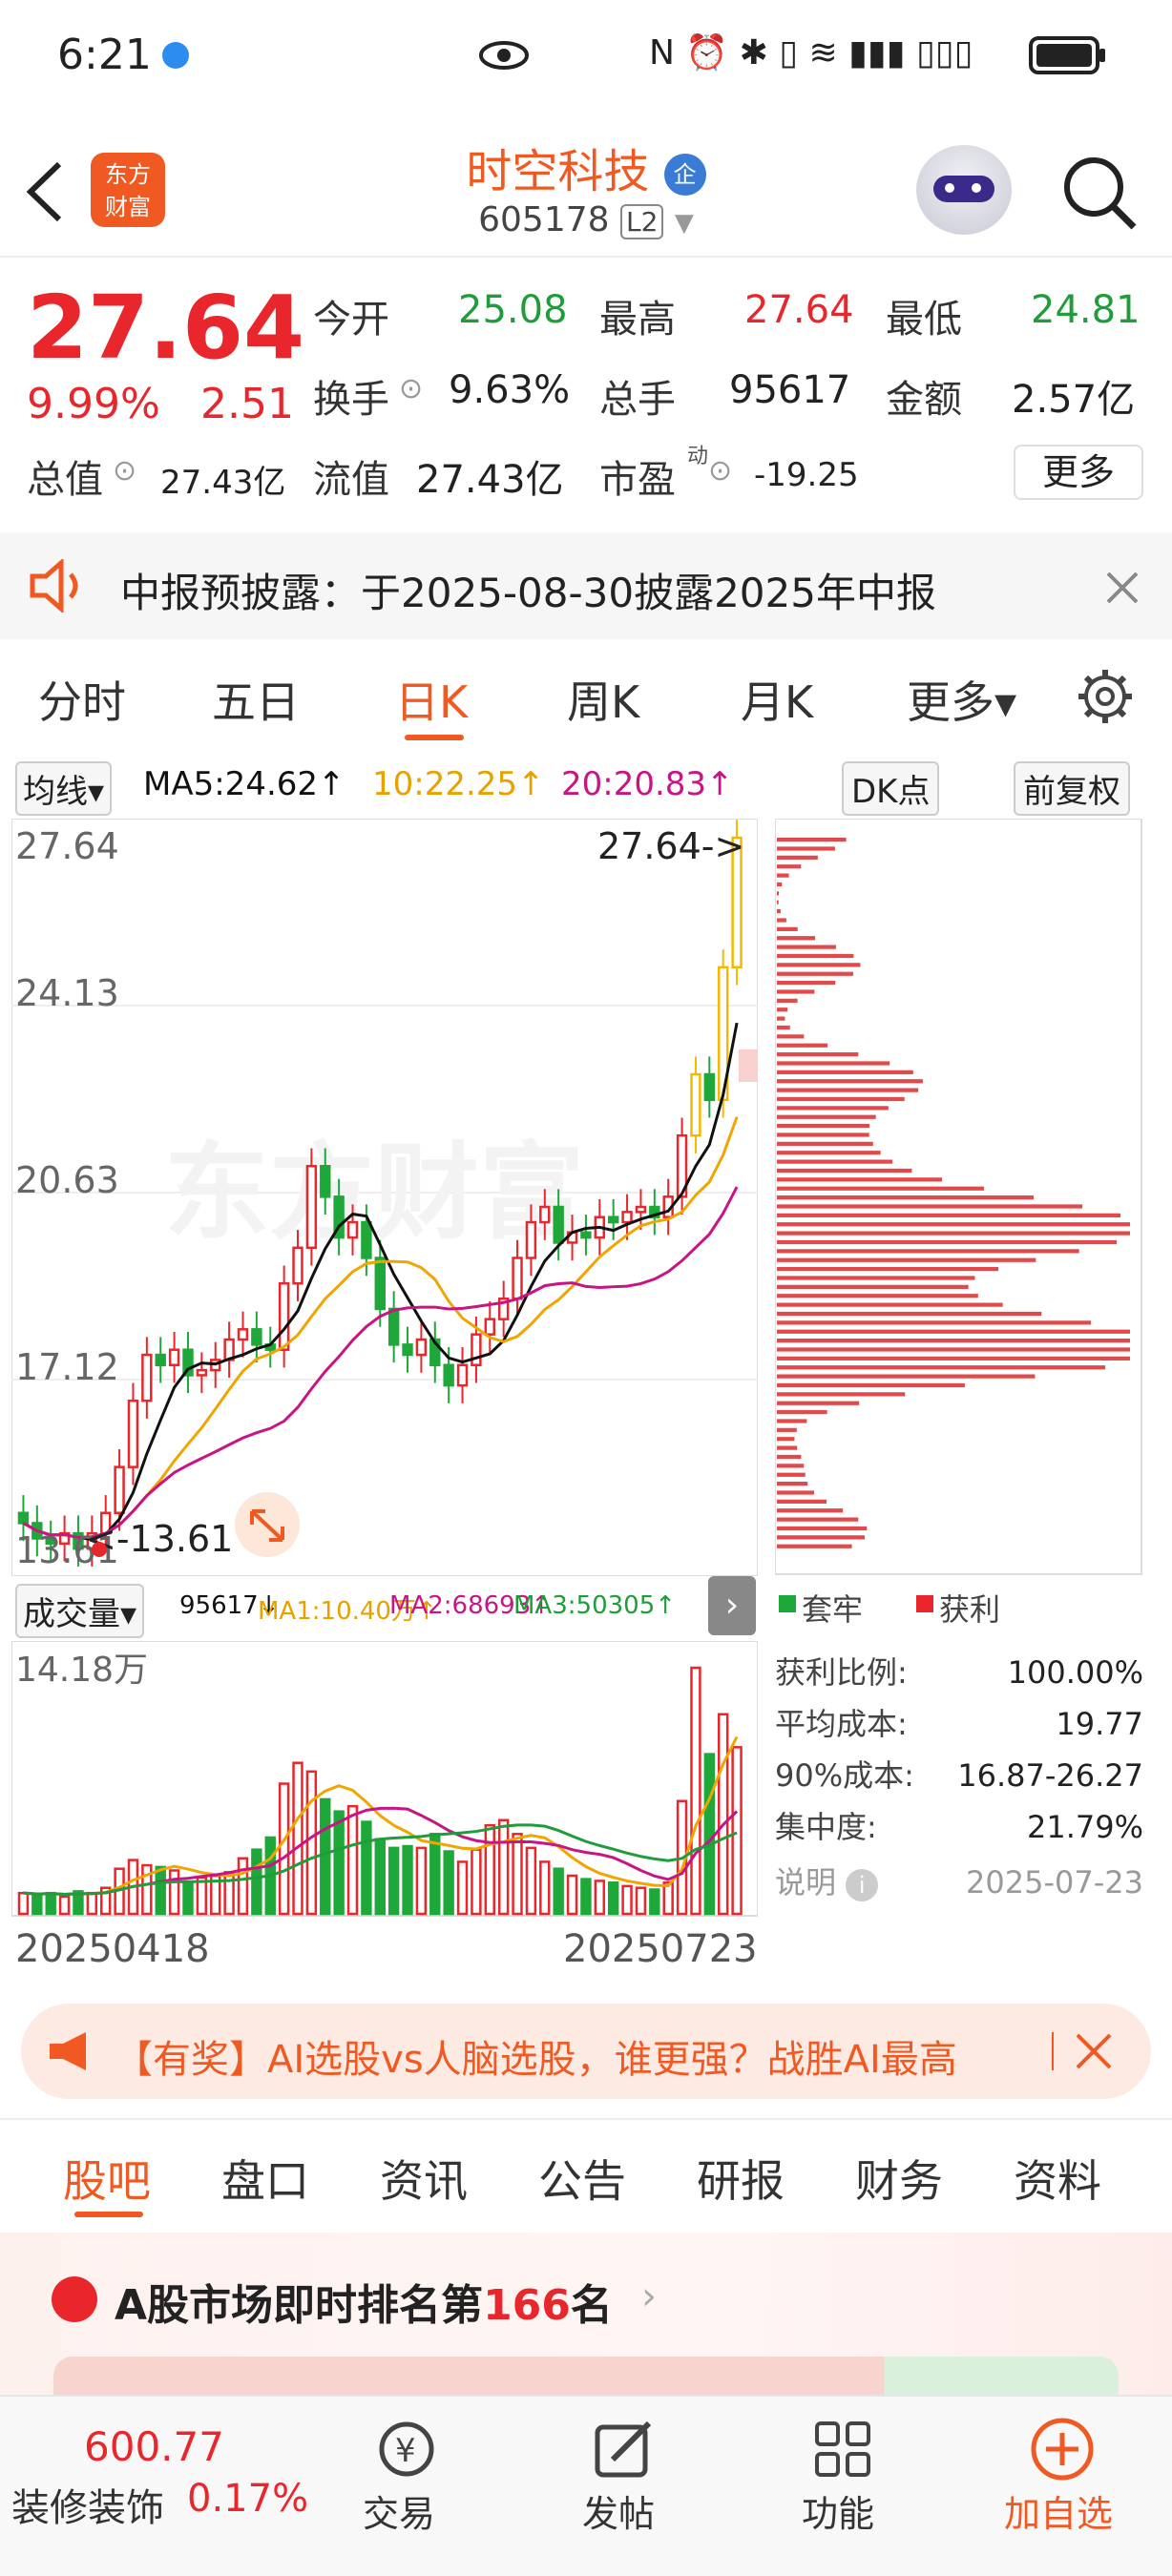 This screenshot has width=1172, height=2576. Describe the element at coordinates (959, 1672) in the screenshot. I see `profit-ratio-row: 获利比例: 100.00%` at that location.